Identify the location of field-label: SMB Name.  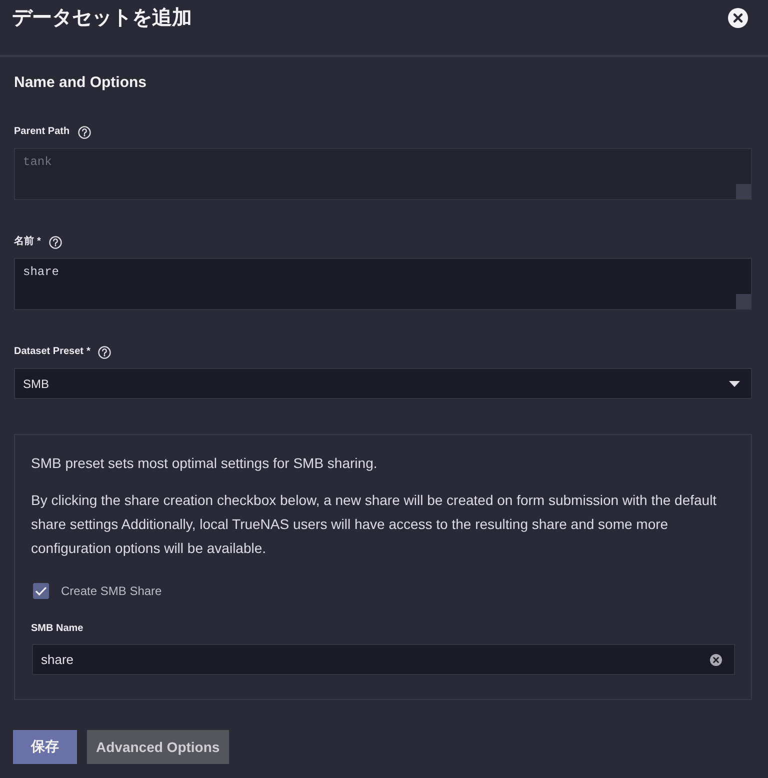
(57, 629).